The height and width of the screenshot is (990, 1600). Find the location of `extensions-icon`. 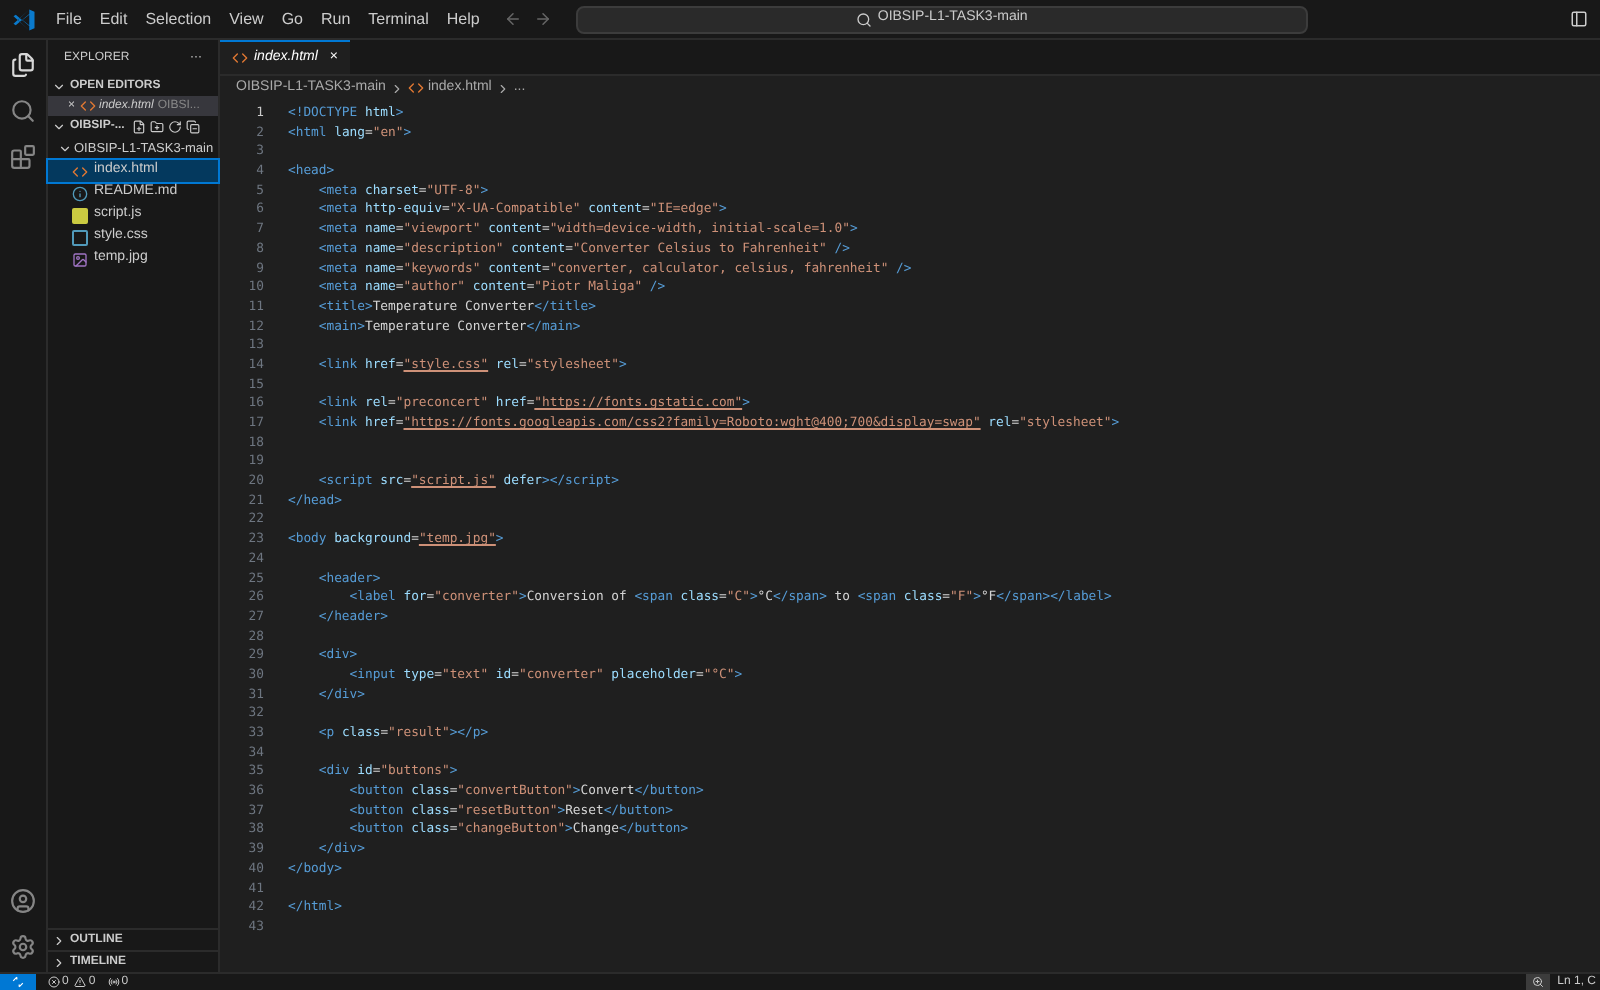

extensions-icon is located at coordinates (23, 157).